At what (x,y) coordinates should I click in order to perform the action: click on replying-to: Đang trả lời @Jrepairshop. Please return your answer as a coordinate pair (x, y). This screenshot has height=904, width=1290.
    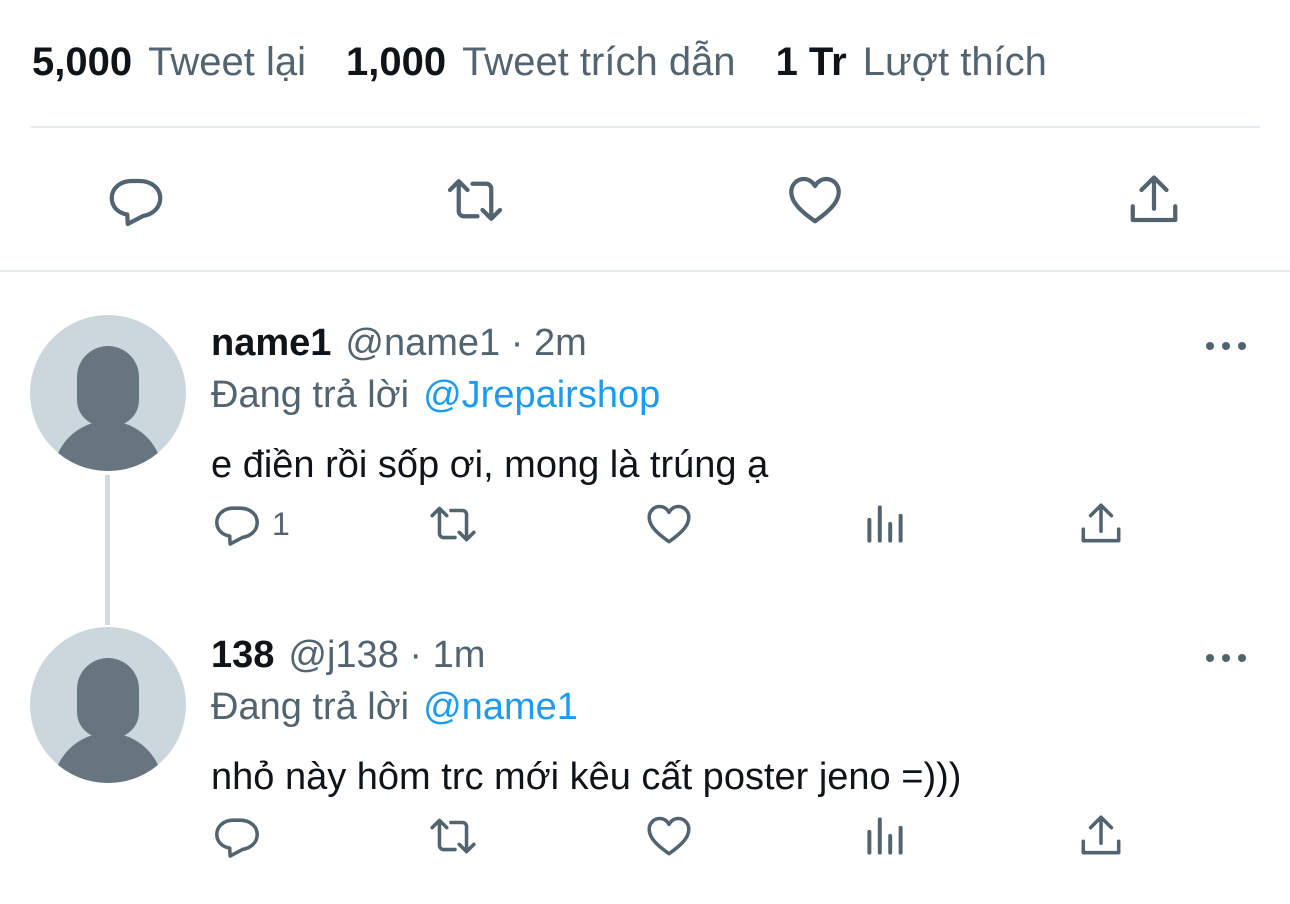
    Looking at the image, I should click on (435, 395).